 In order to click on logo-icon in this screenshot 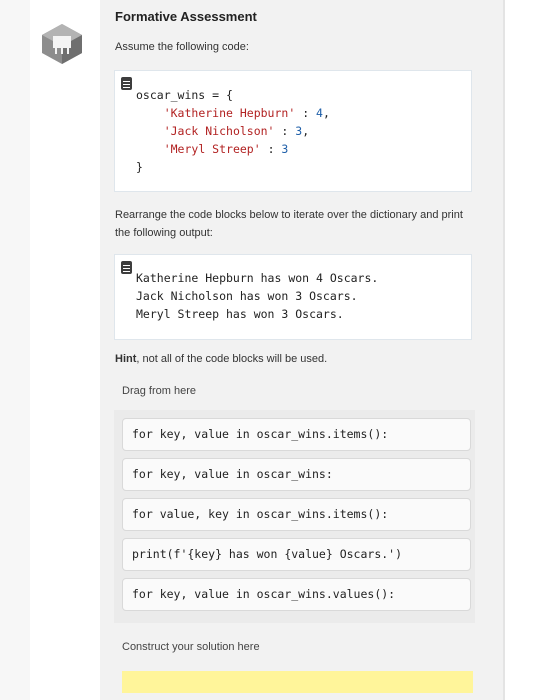, I will do `click(62, 44)`.